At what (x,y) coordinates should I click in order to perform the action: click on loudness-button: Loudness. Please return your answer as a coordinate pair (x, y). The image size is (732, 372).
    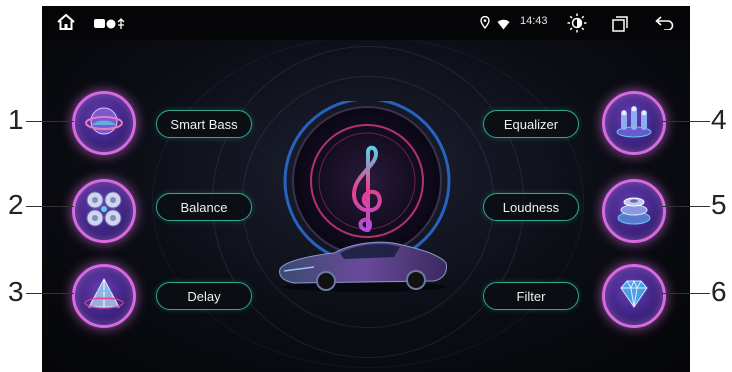
    Looking at the image, I should click on (531, 207).